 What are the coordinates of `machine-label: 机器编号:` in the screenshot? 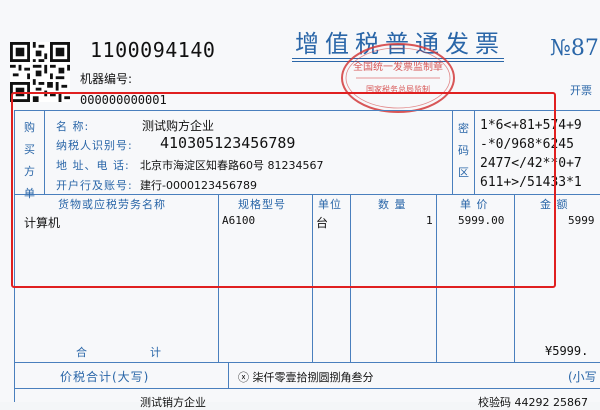 It's located at (106, 79).